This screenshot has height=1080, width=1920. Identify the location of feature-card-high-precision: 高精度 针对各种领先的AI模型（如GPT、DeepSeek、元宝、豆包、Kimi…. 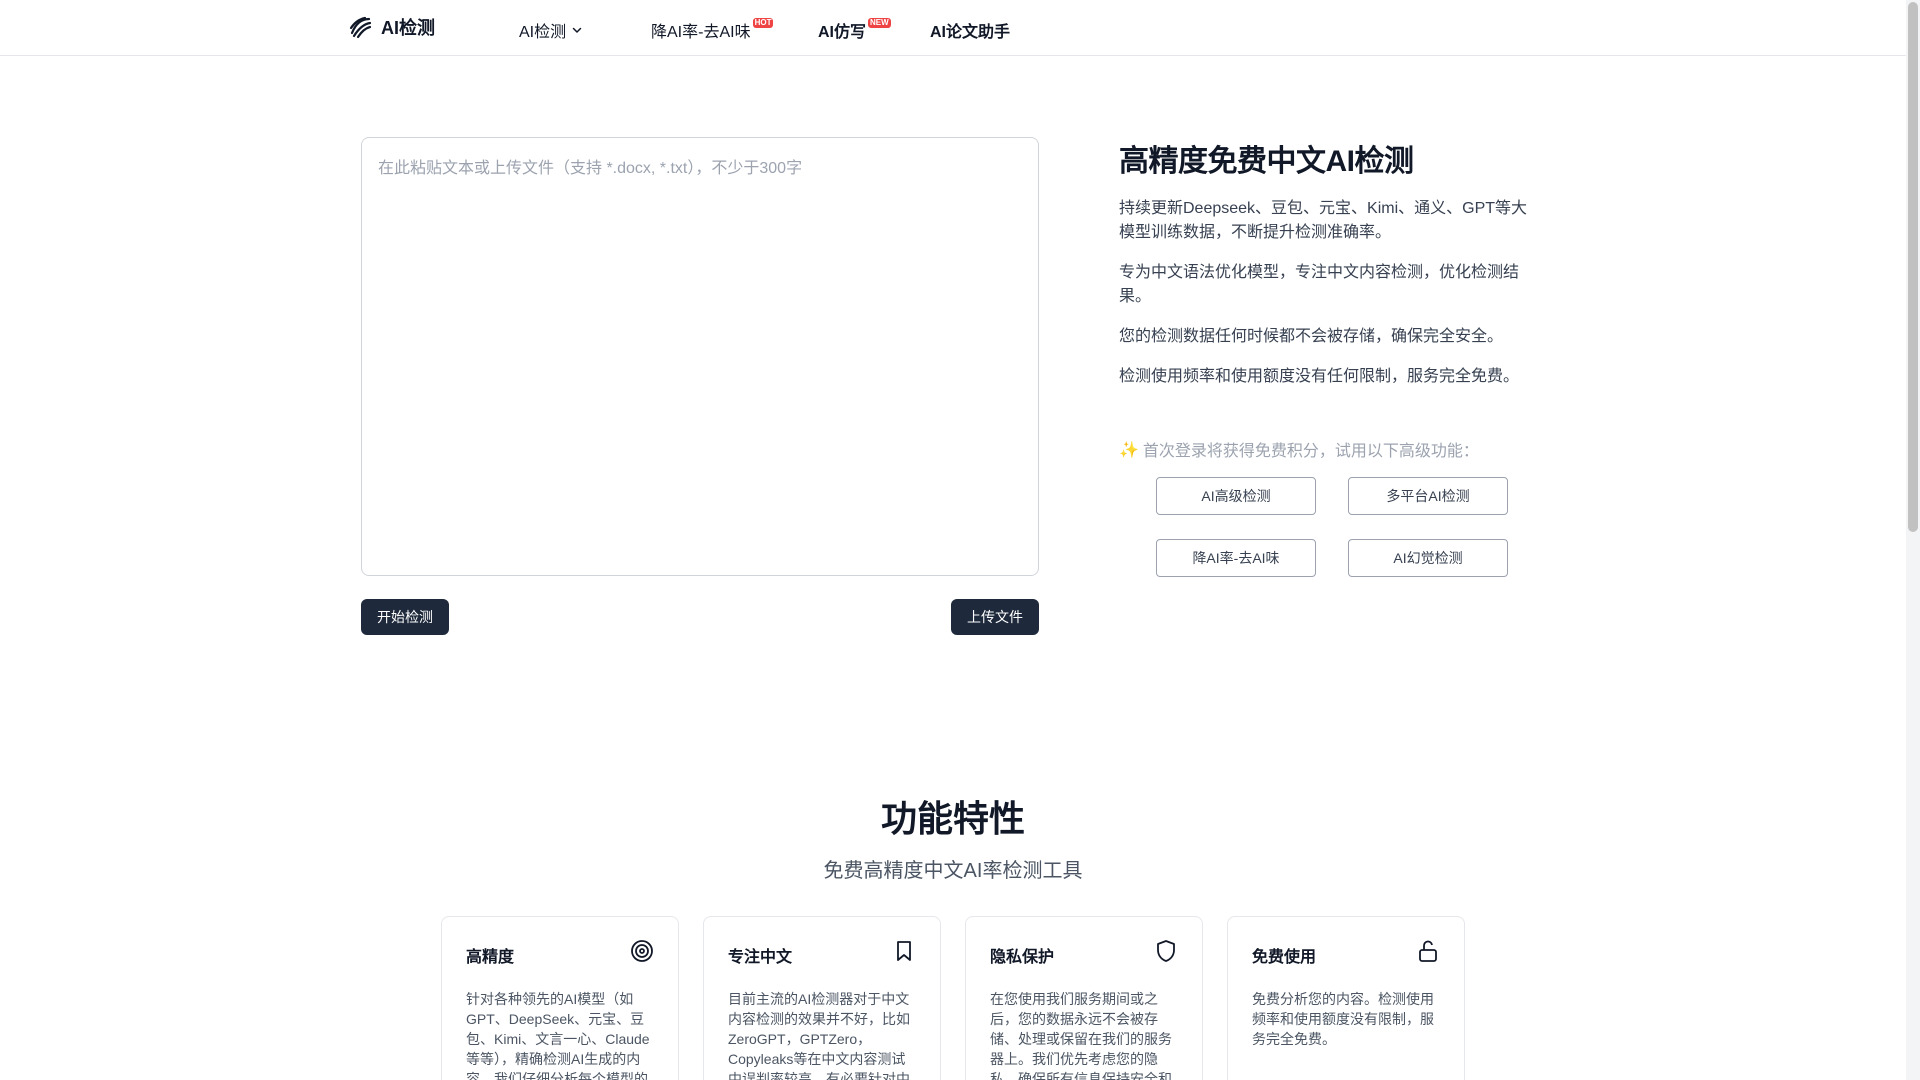
(560, 998).